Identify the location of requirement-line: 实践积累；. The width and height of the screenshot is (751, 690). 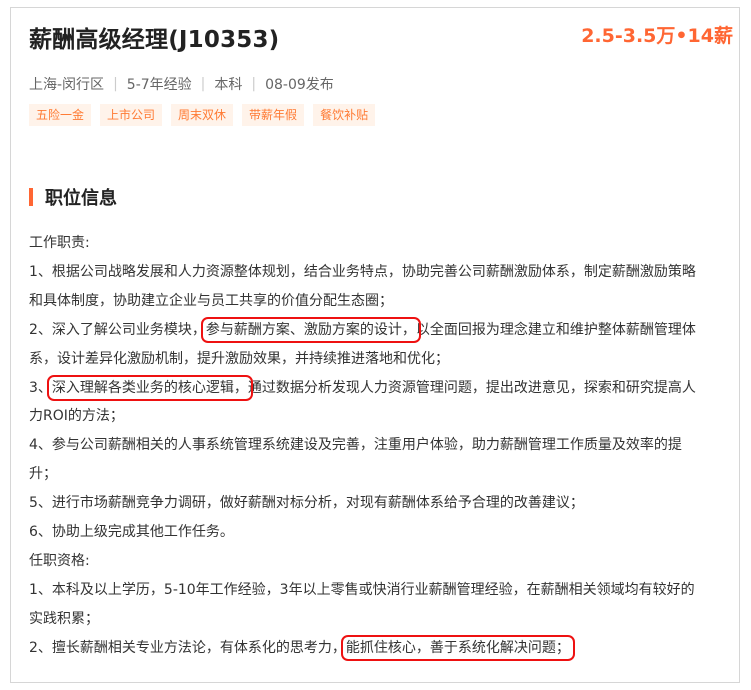
(64, 618).